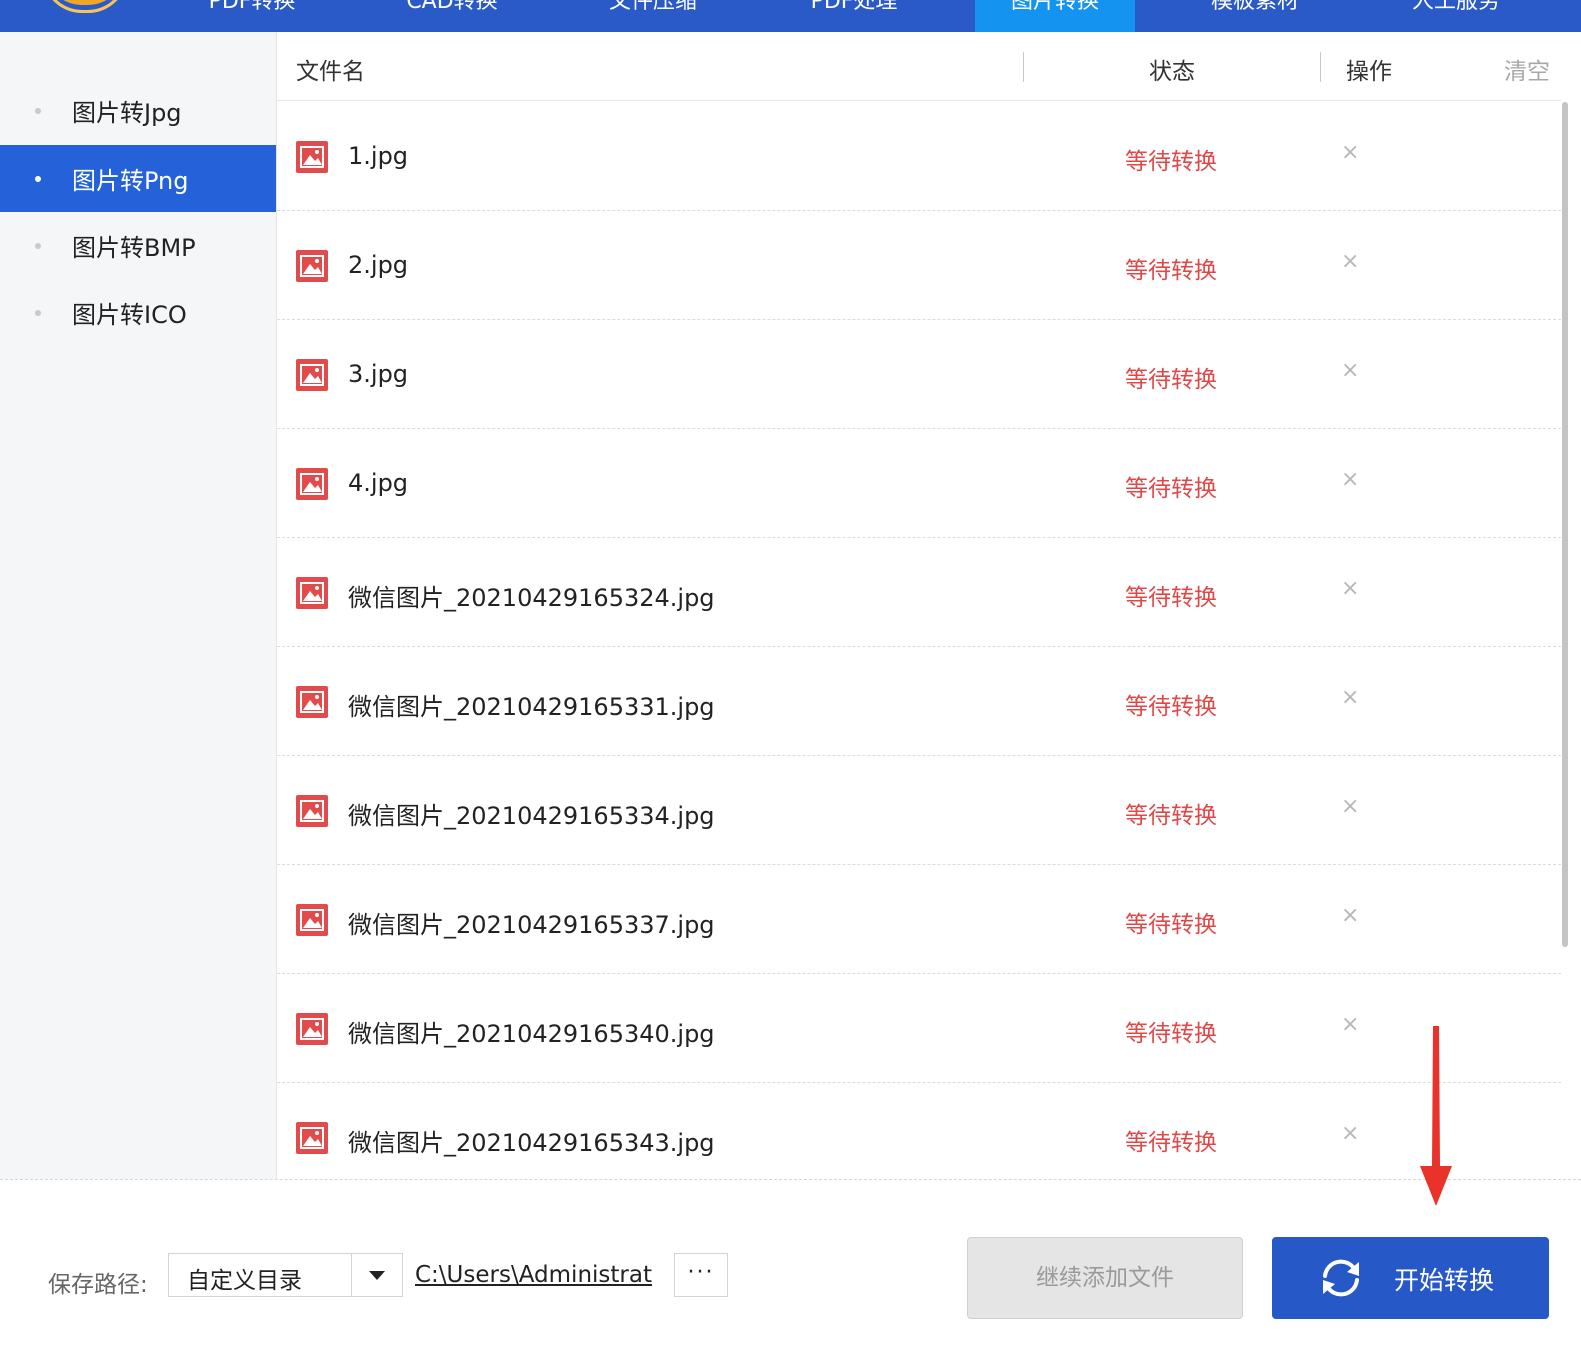 This screenshot has width=1581, height=1350. Describe the element at coordinates (531, 1143) in the screenshot. I see `file-name: 微信图片_20210429165343.jpg` at that location.